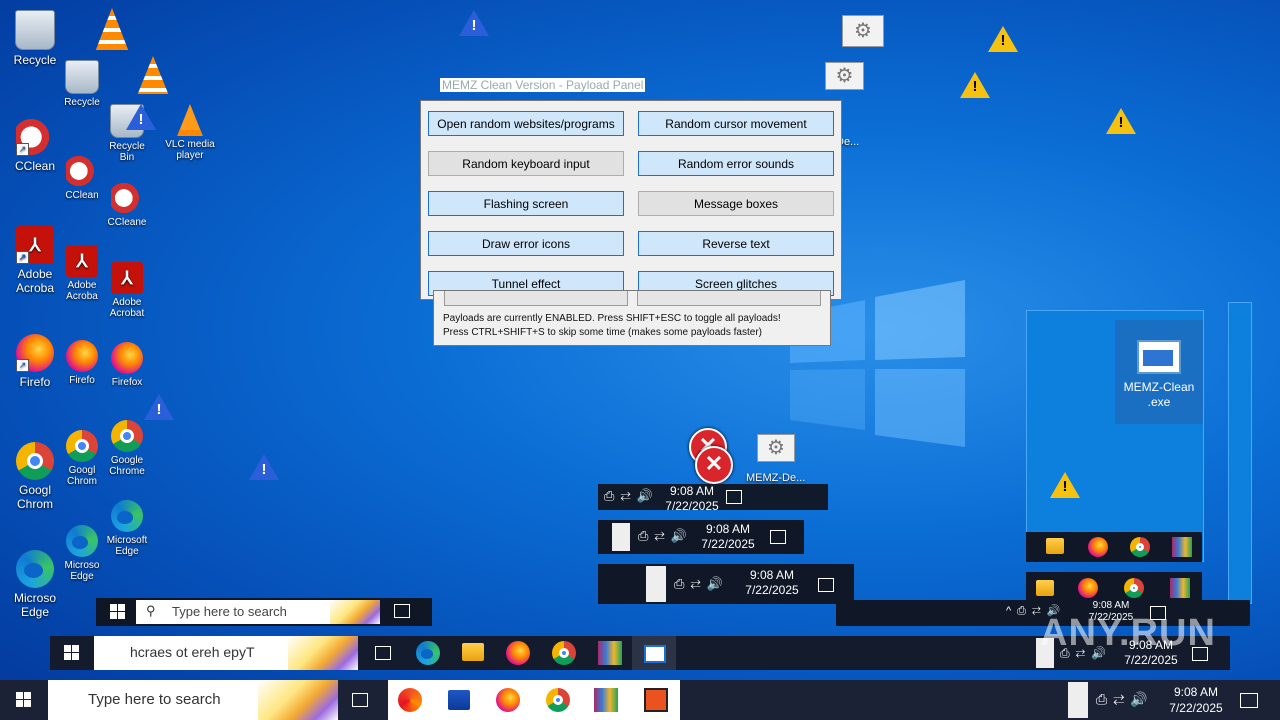  Describe the element at coordinates (35, 245) in the screenshot. I see `adobe-acrobat-icon: ⅄ ↗` at that location.